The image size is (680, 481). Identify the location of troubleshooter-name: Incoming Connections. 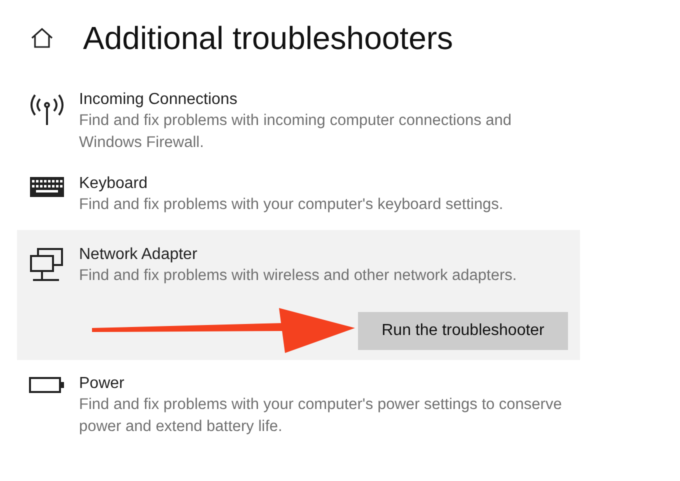
(158, 100).